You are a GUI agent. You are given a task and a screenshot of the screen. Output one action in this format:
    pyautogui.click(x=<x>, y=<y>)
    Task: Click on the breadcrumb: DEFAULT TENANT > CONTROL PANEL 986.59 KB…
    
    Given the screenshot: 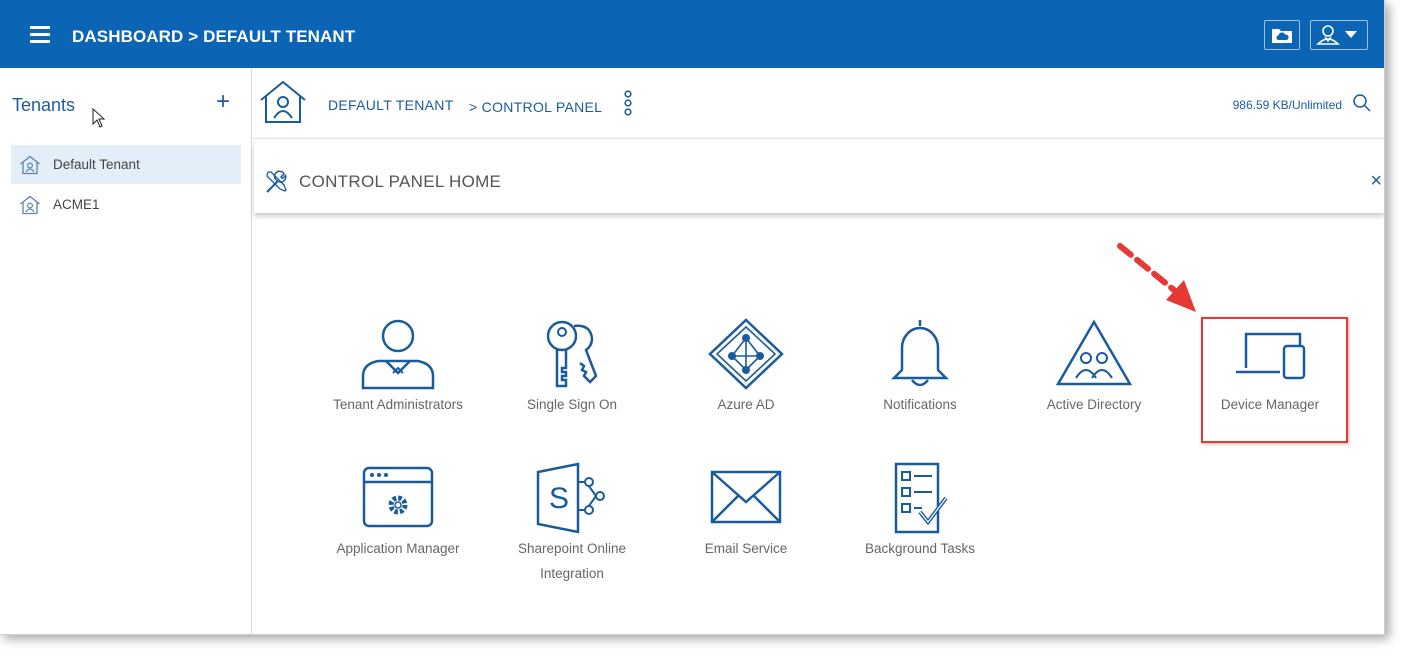 What is the action you would take?
    pyautogui.click(x=817, y=103)
    